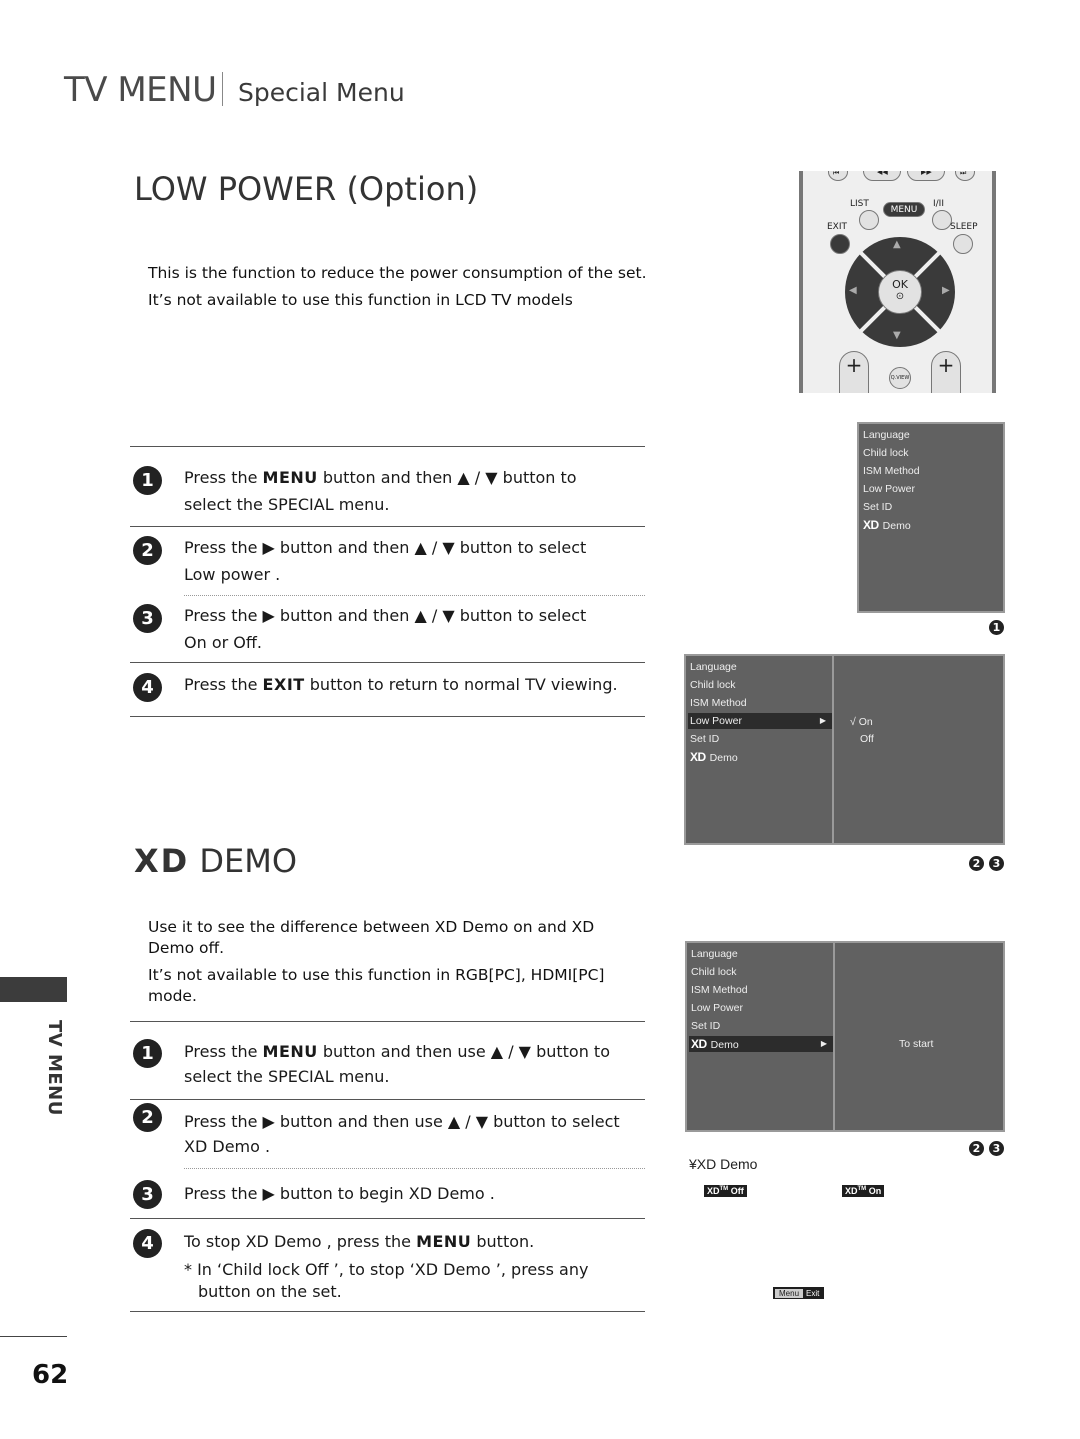  Describe the element at coordinates (946, 290) in the screenshot. I see `right-arrow-icon: ▶` at that location.